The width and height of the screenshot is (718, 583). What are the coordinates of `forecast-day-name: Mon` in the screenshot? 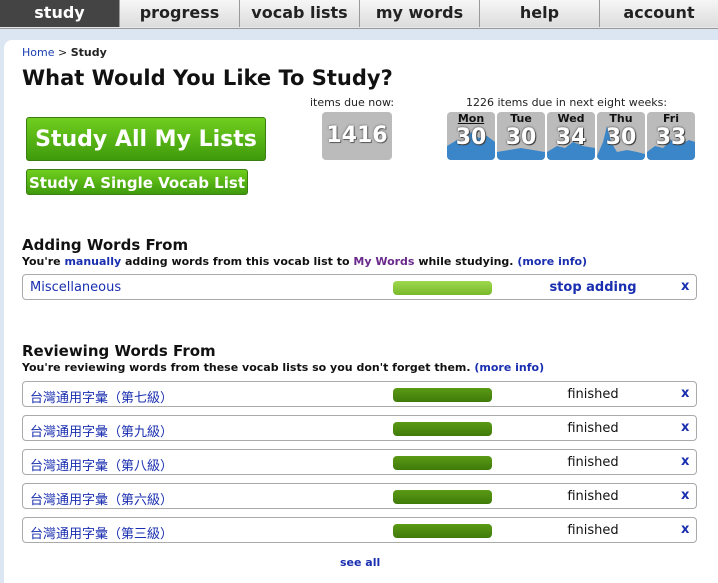 It's located at (471, 118).